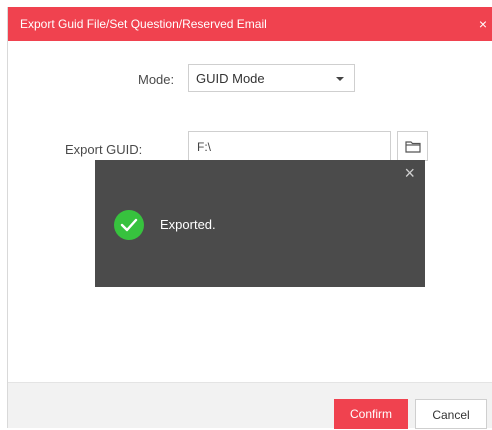  What do you see at coordinates (230, 78) in the screenshot?
I see `mode-select-value: GUID Mode` at bounding box center [230, 78].